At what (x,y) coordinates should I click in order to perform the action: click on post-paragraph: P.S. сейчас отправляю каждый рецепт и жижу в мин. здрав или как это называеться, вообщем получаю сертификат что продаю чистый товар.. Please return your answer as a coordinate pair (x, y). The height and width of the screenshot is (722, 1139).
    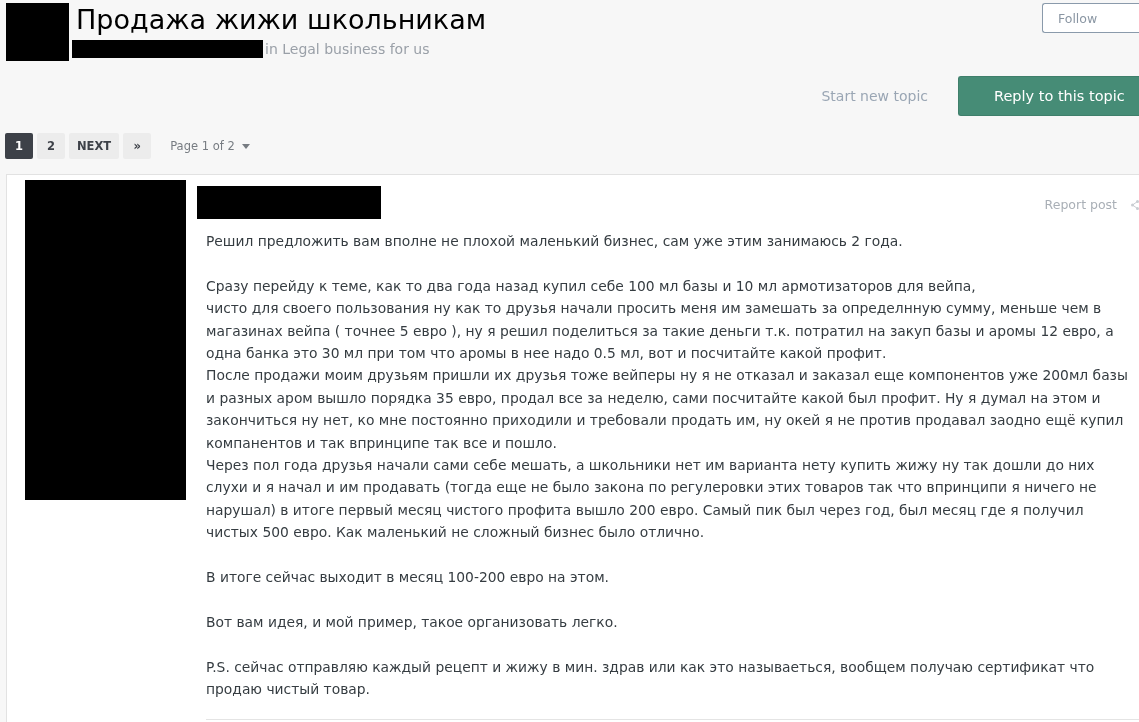
    Looking at the image, I should click on (651, 678).